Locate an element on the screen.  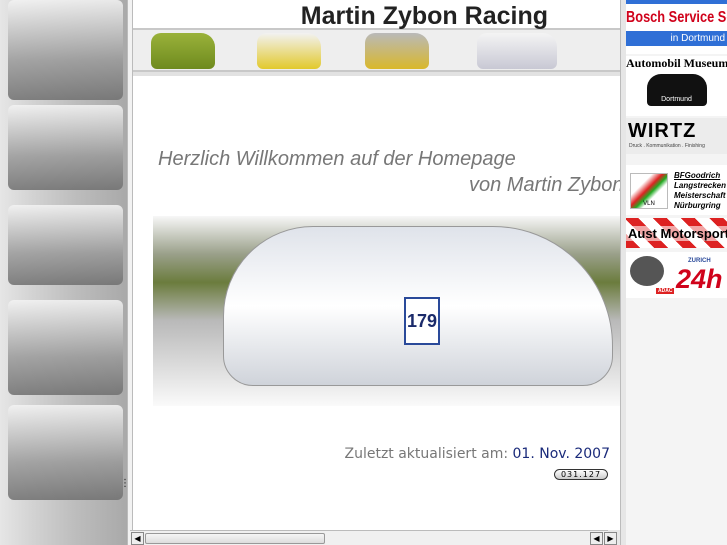
sponsor-wirtz: WIRTZ Druck . Kommunikation . Finishing is located at coordinates (676, 136).